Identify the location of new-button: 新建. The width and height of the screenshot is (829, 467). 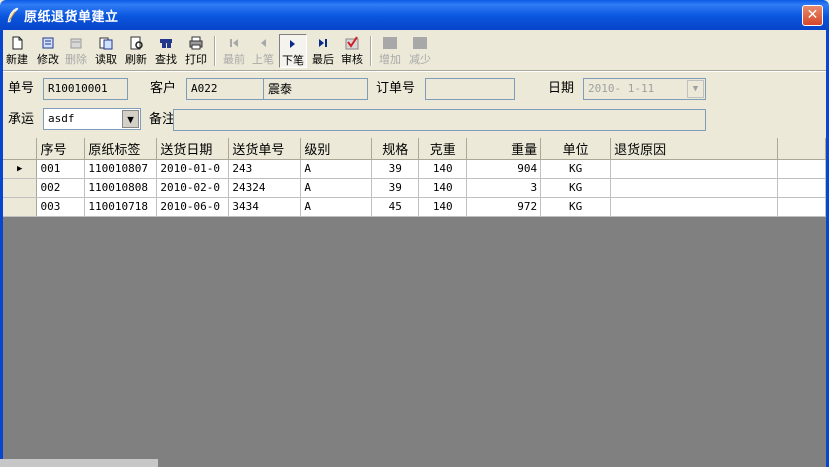
(17, 51).